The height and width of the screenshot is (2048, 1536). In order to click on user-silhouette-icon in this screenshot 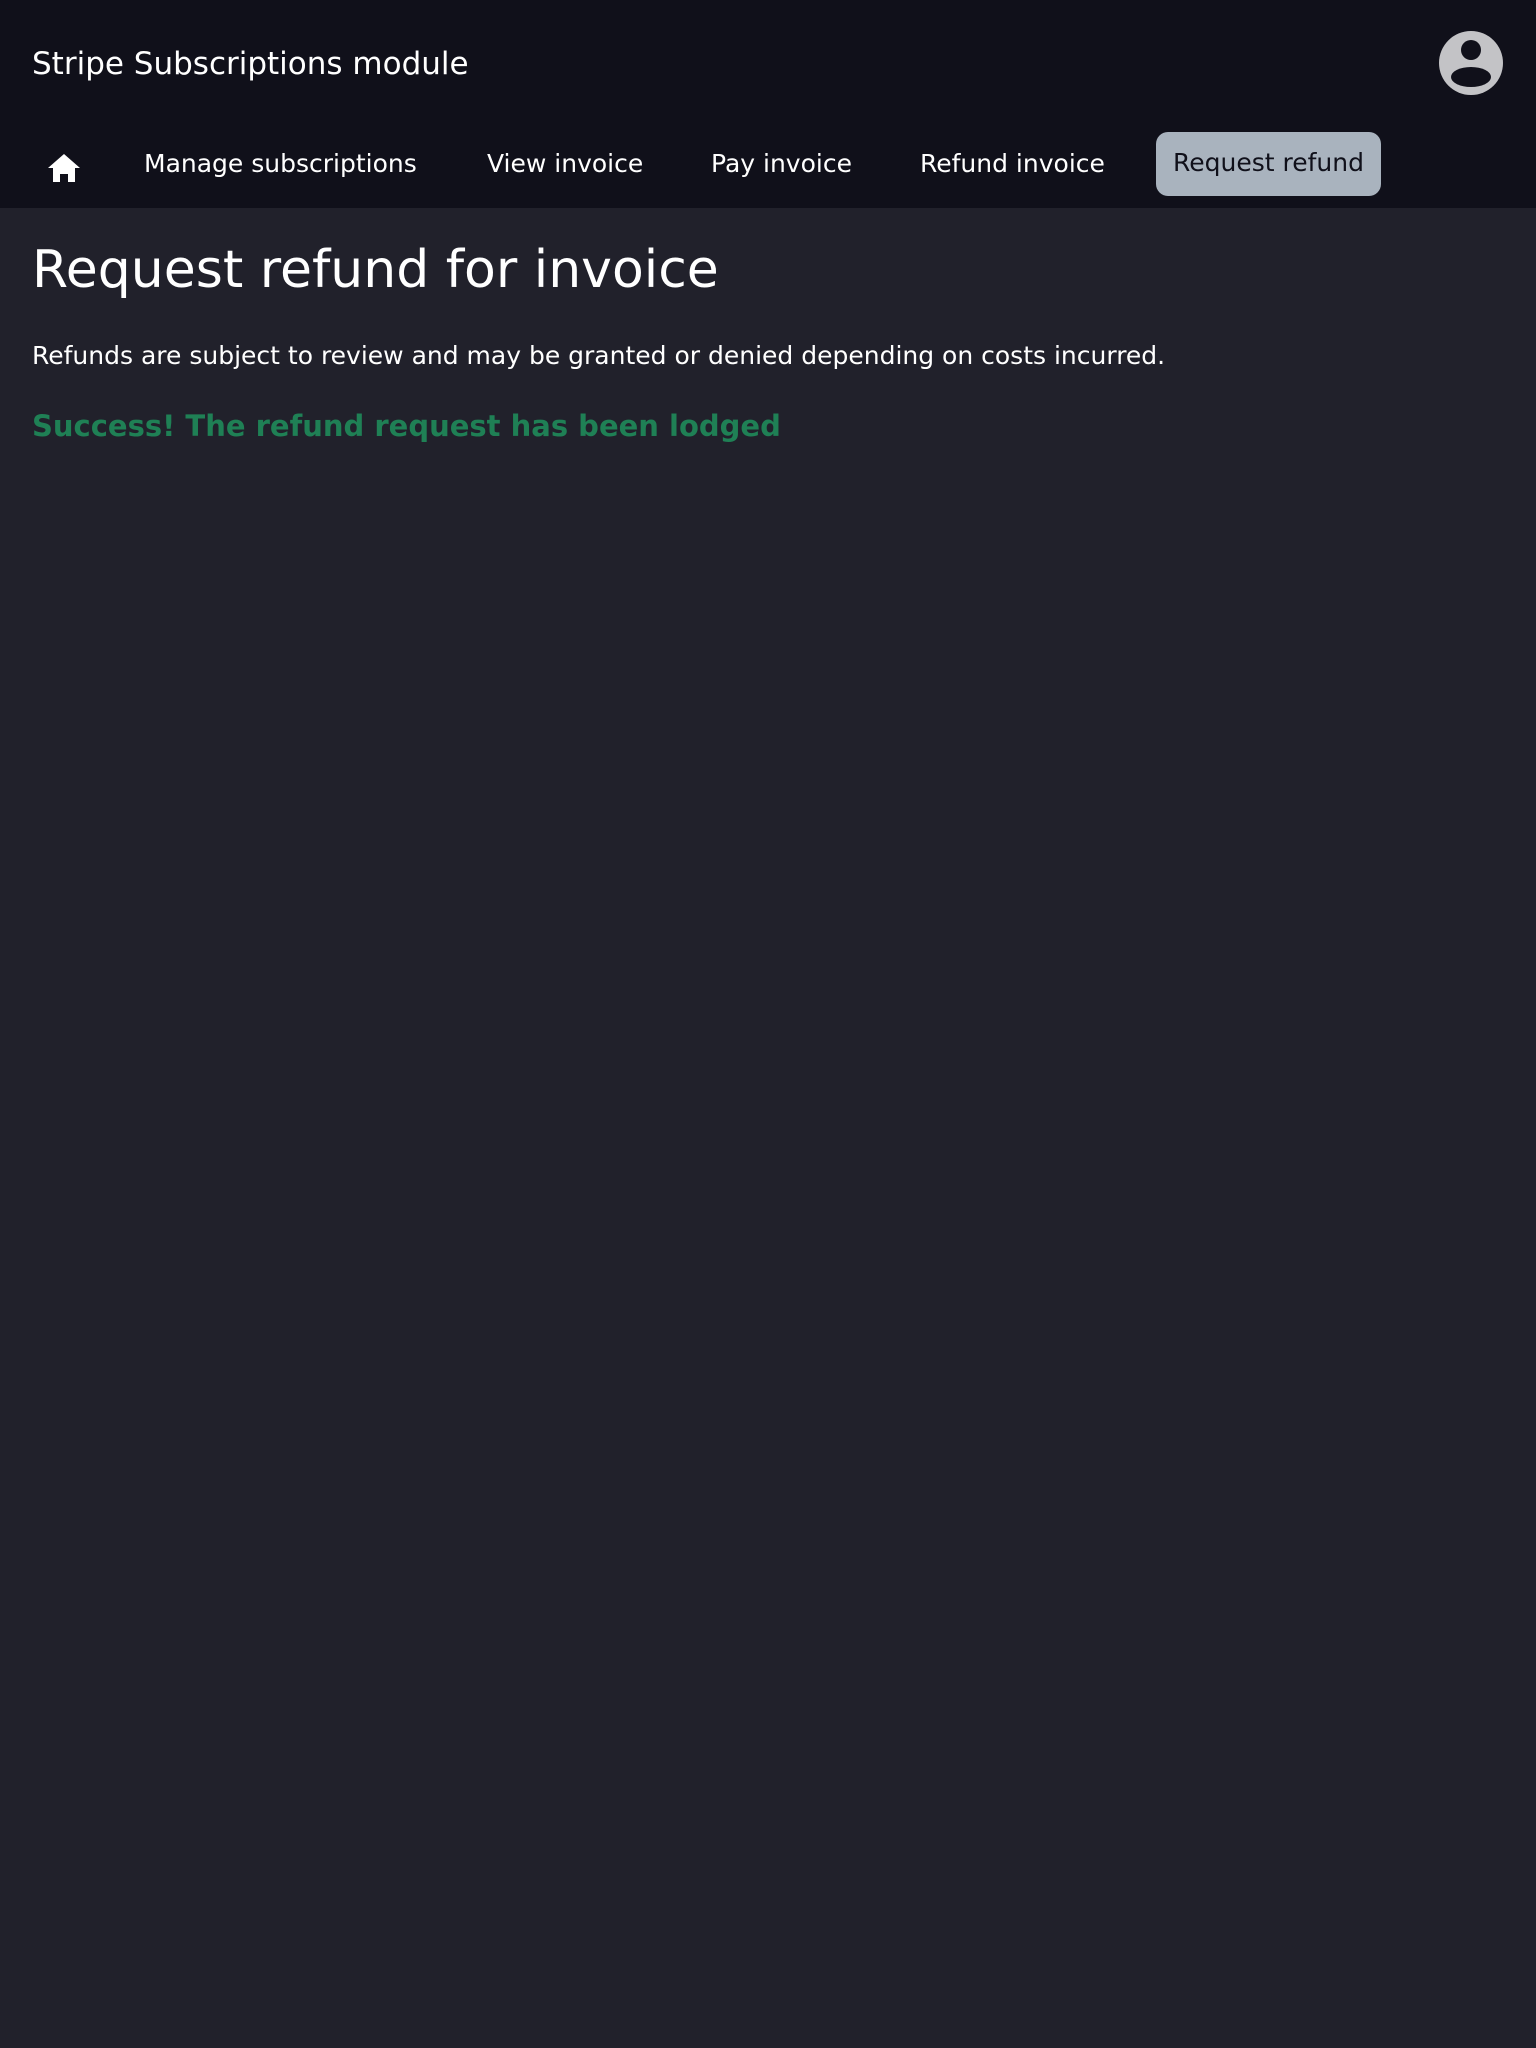, I will do `click(1471, 63)`.